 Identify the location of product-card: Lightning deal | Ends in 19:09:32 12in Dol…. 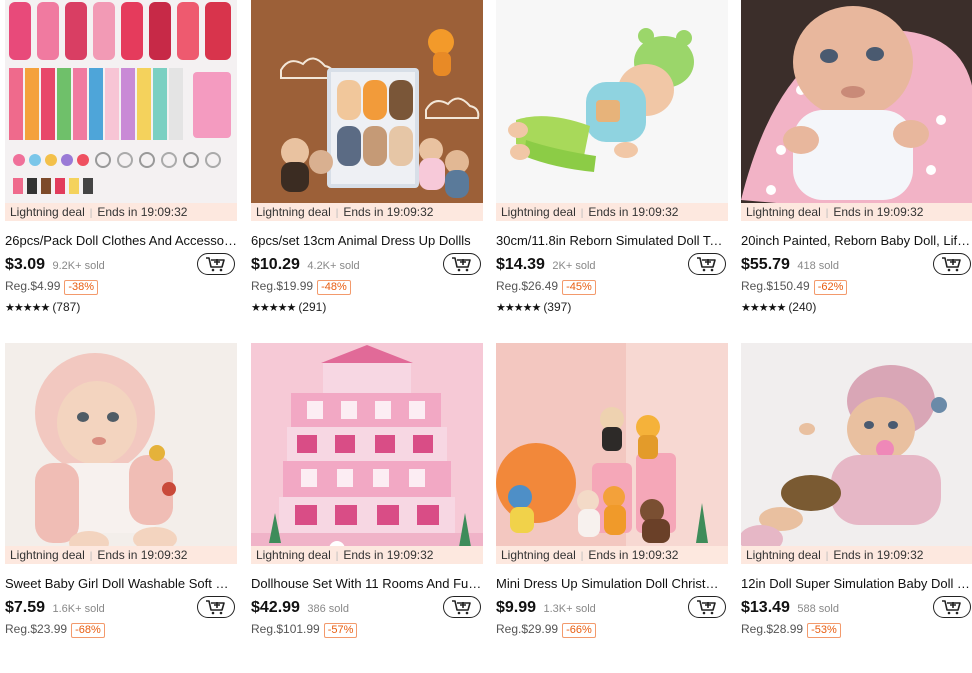
(856, 508).